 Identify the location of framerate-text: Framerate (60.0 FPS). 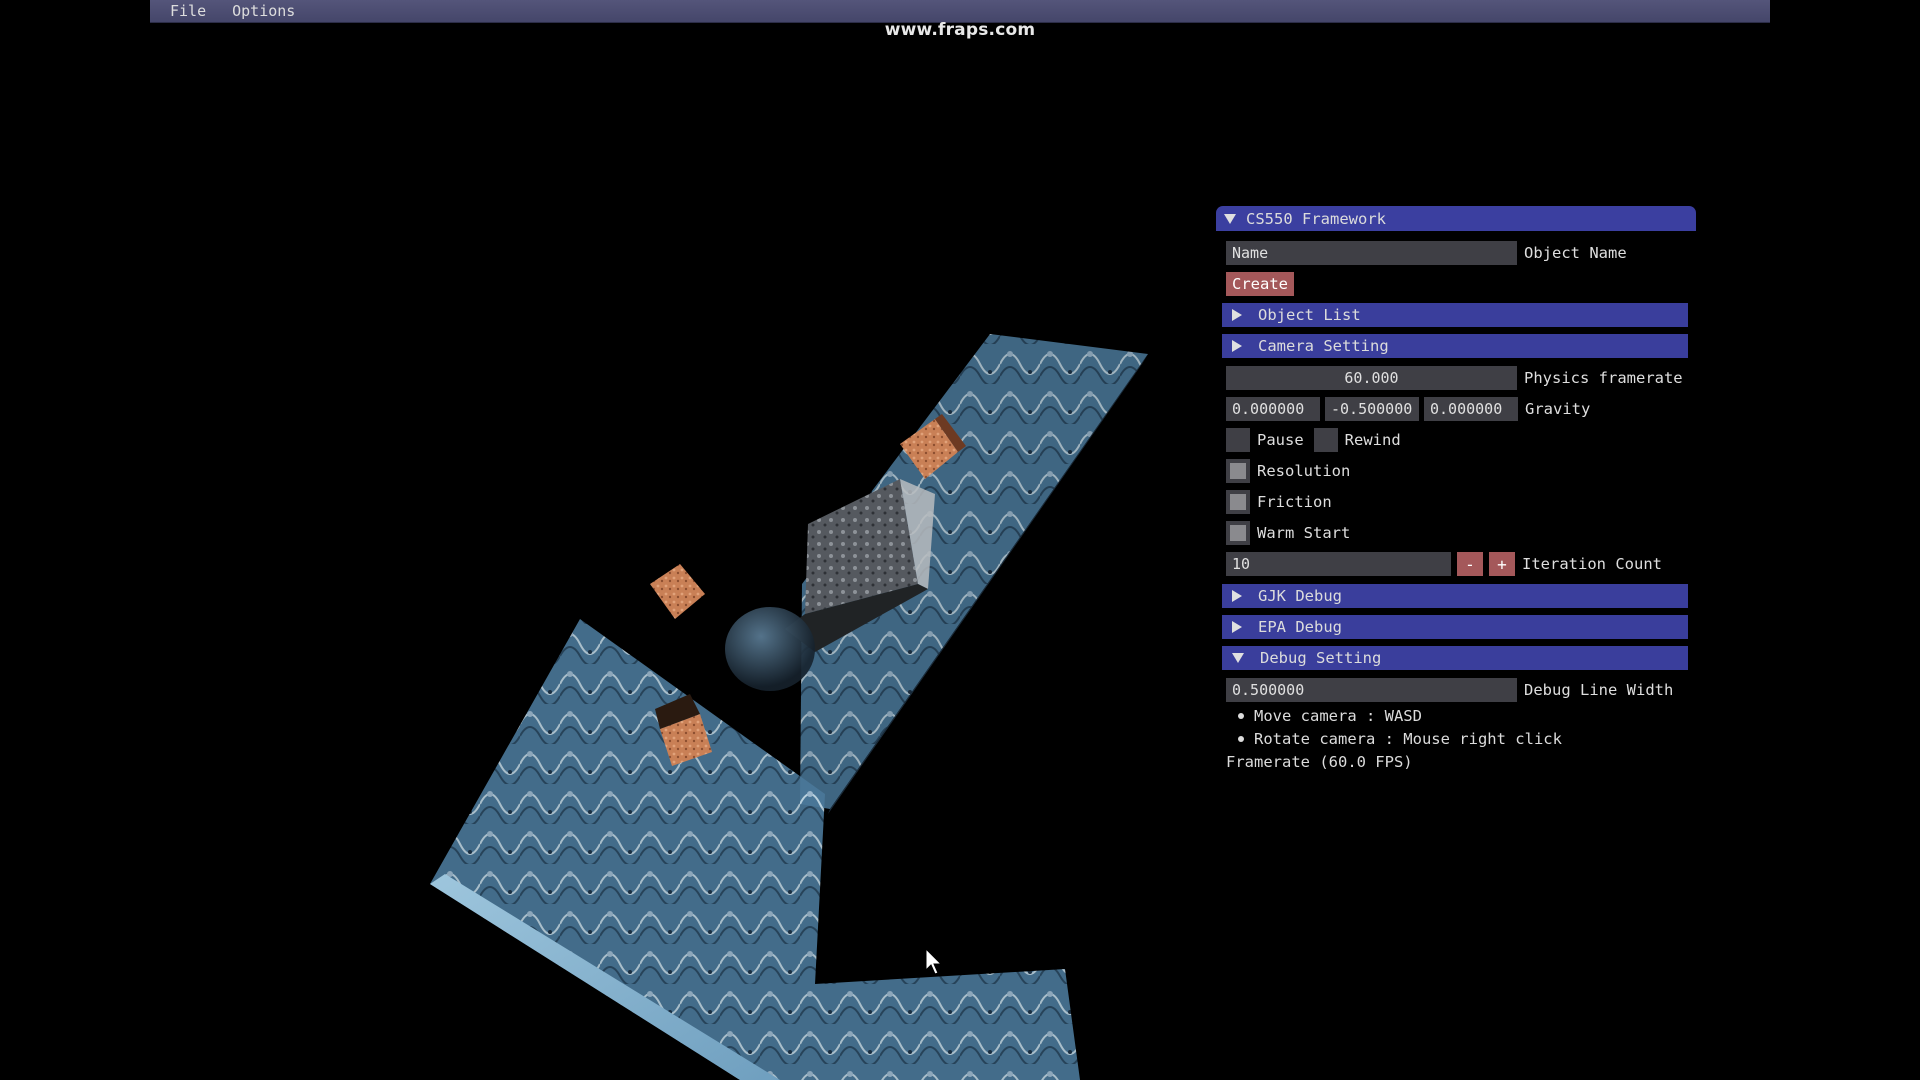
(1319, 762).